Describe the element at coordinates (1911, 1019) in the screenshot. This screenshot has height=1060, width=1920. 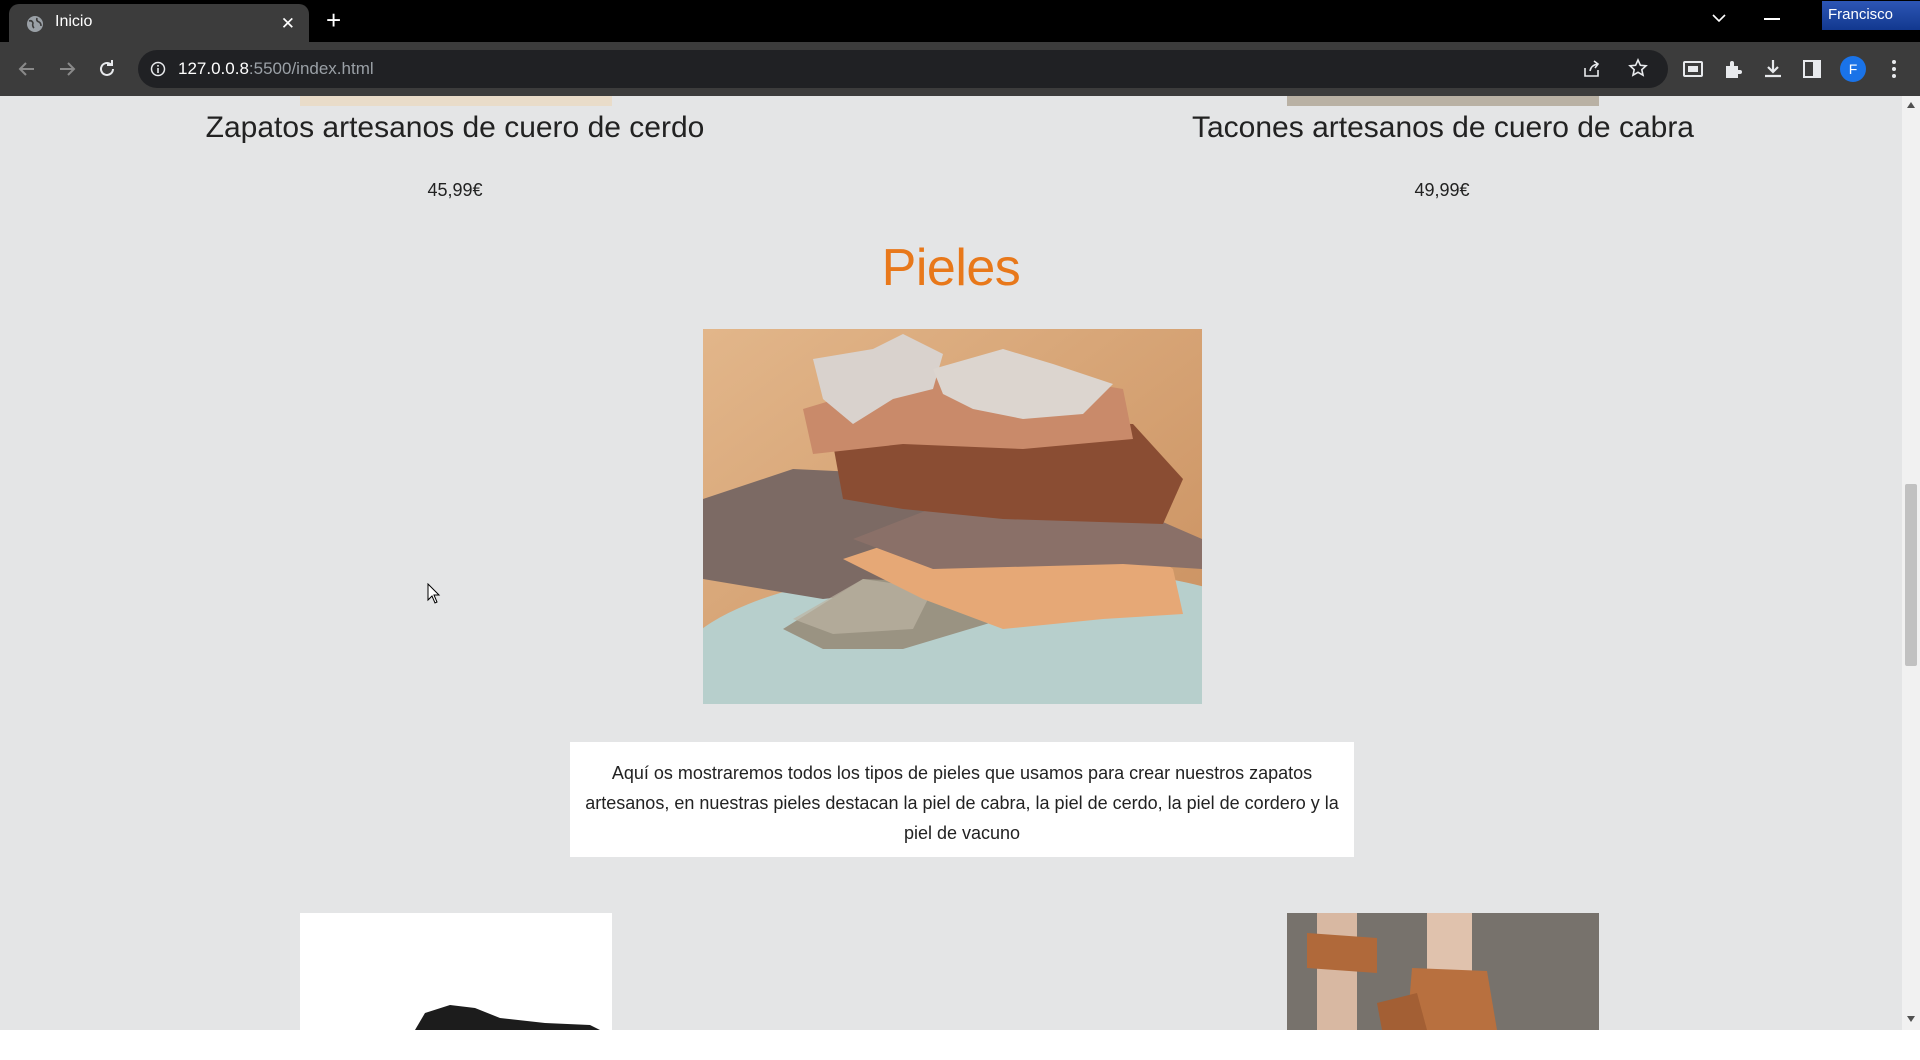
I see `scroll-down-arrow` at that location.